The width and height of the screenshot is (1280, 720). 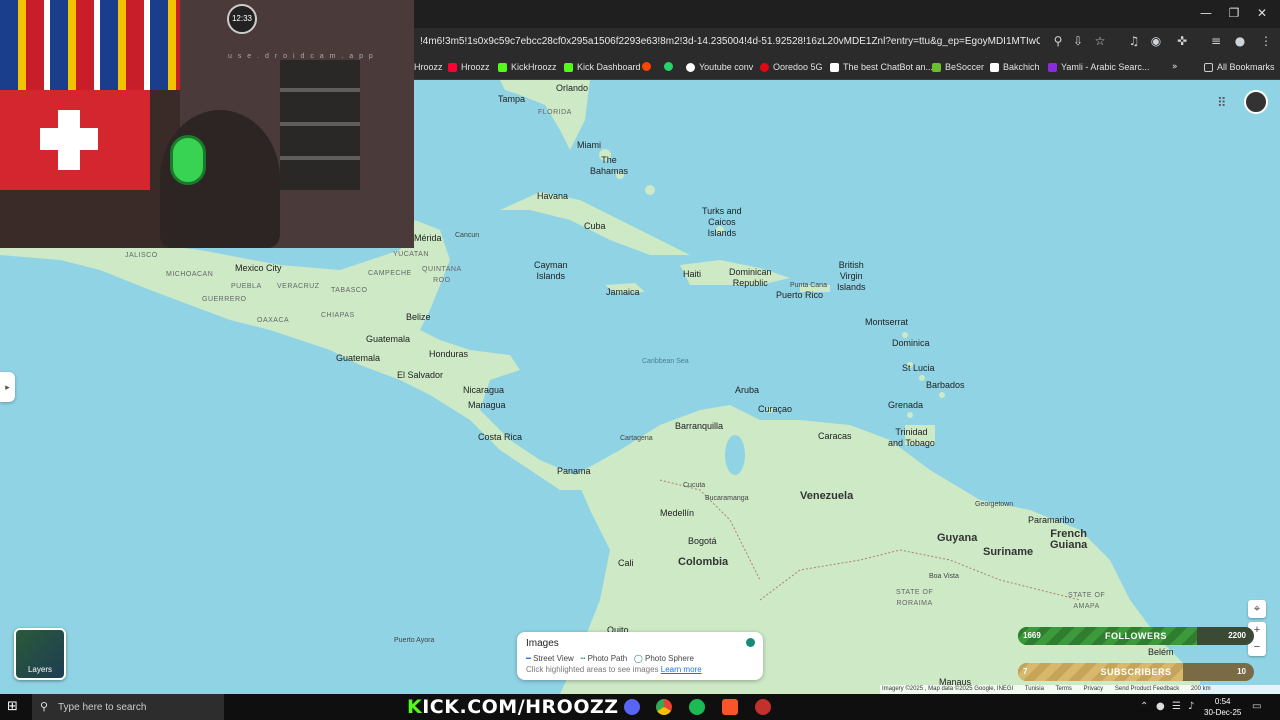 I want to click on bookmark-8: Ooredoo 5G, so click(x=791, y=67).